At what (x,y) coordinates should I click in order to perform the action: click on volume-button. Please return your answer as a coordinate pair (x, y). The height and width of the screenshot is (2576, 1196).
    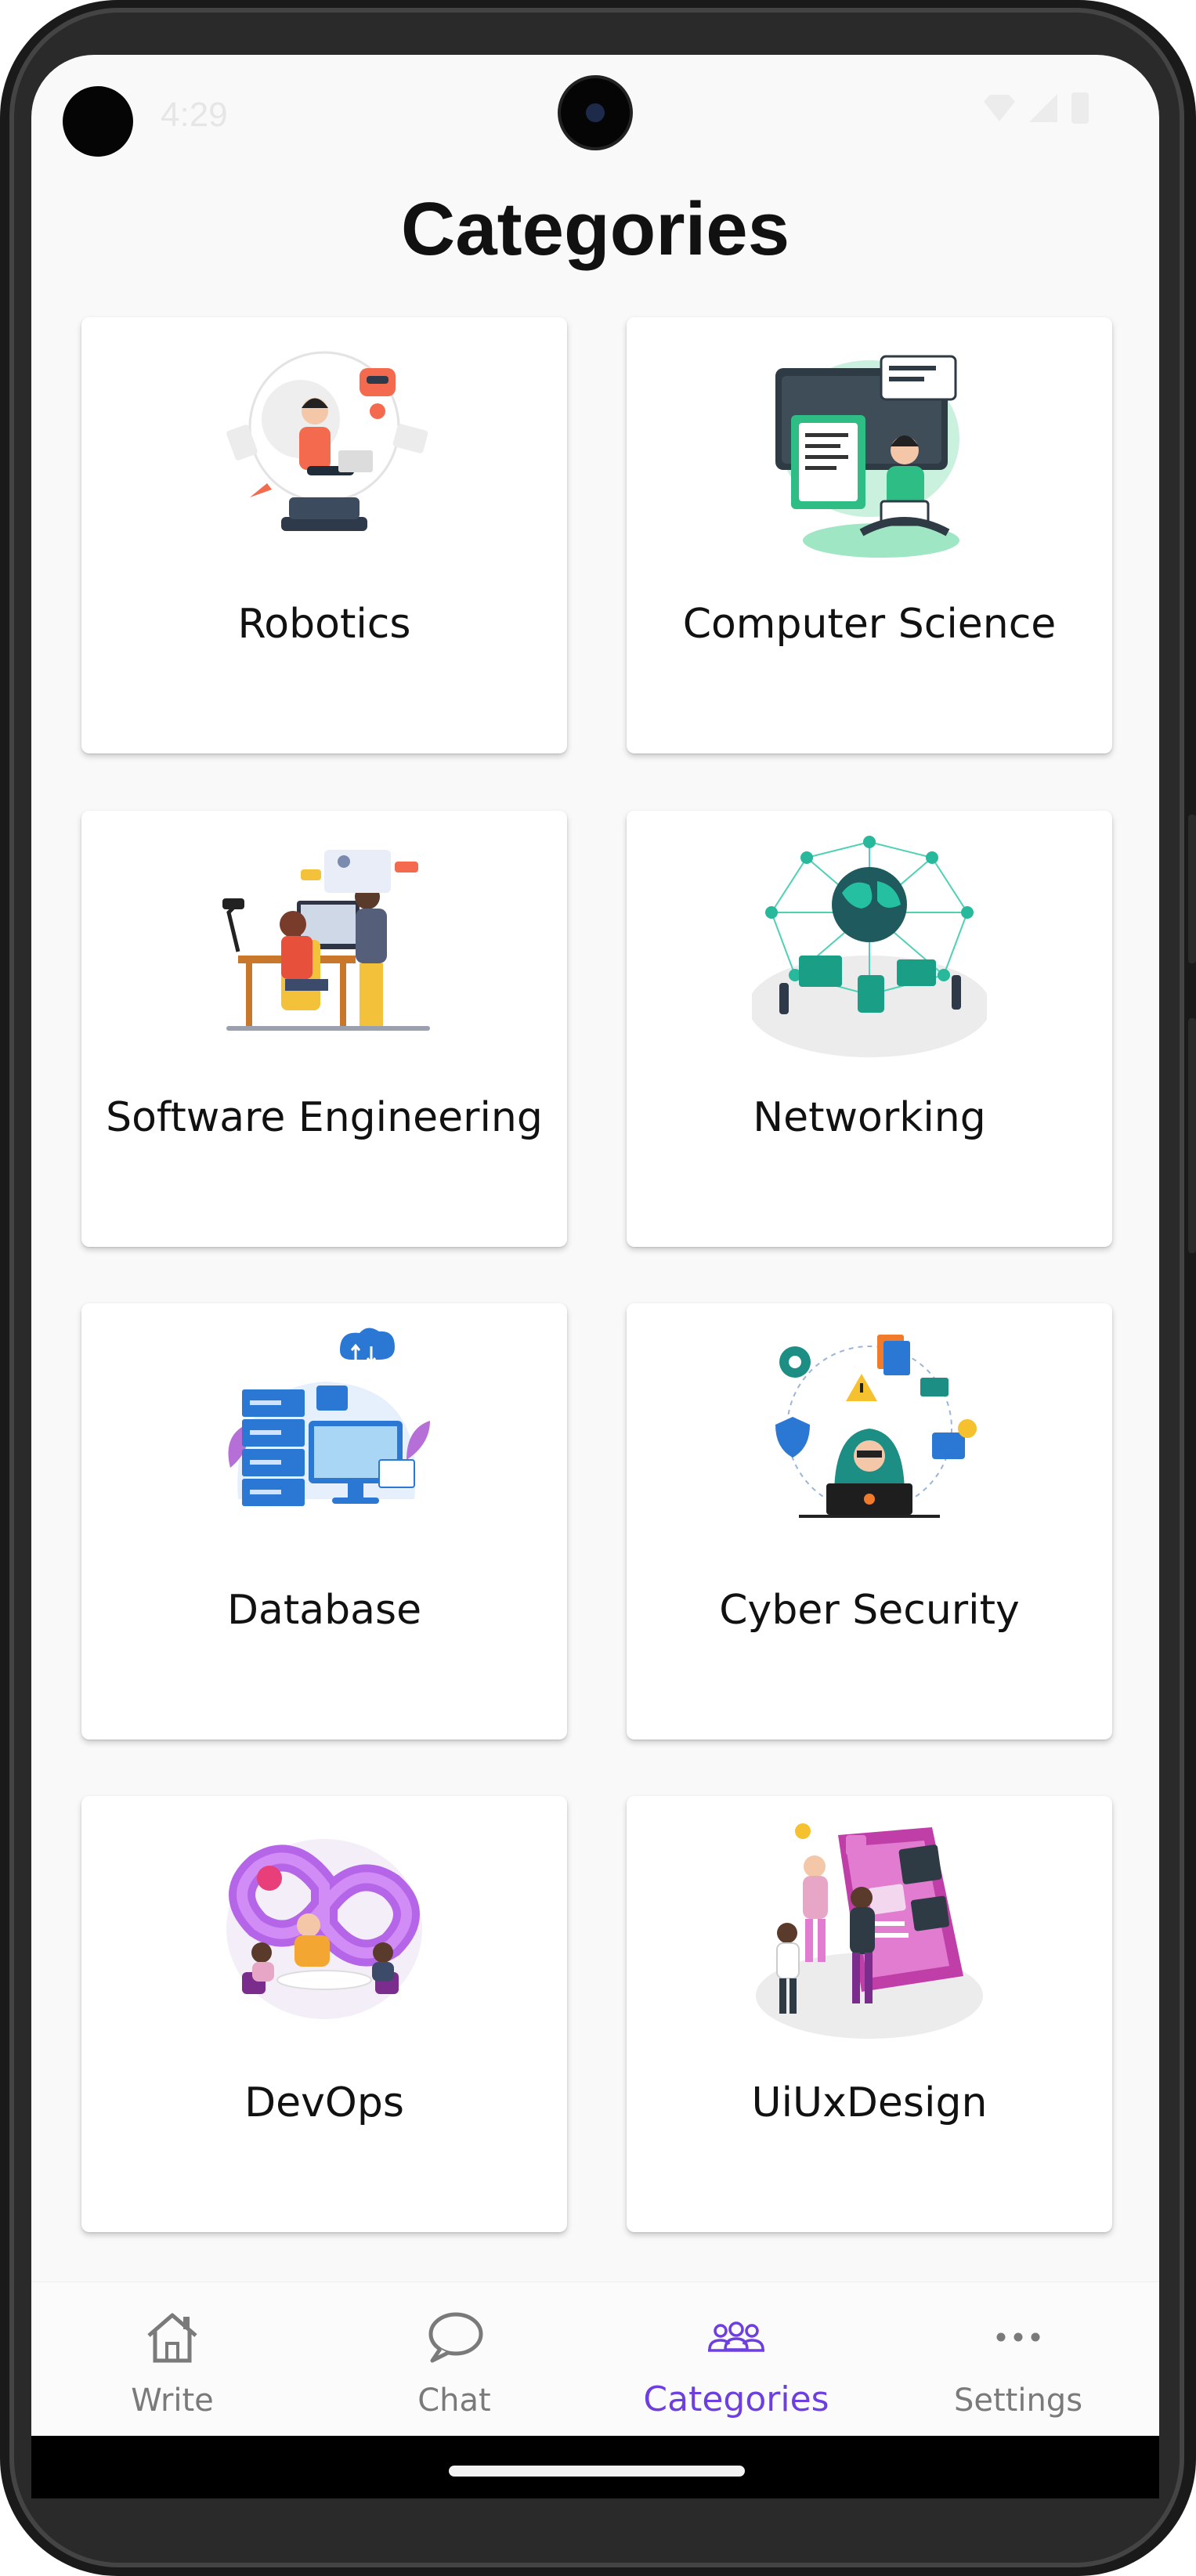
    Looking at the image, I should click on (1192, 889).